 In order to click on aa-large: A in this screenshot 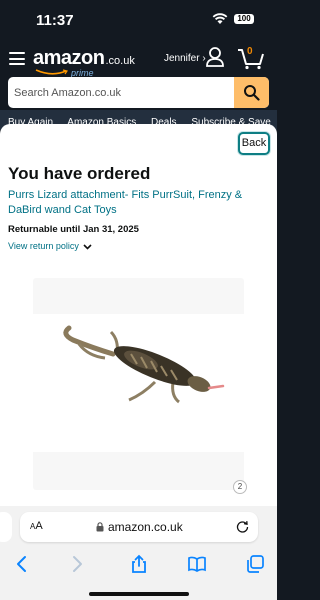, I will do `click(39, 526)`.